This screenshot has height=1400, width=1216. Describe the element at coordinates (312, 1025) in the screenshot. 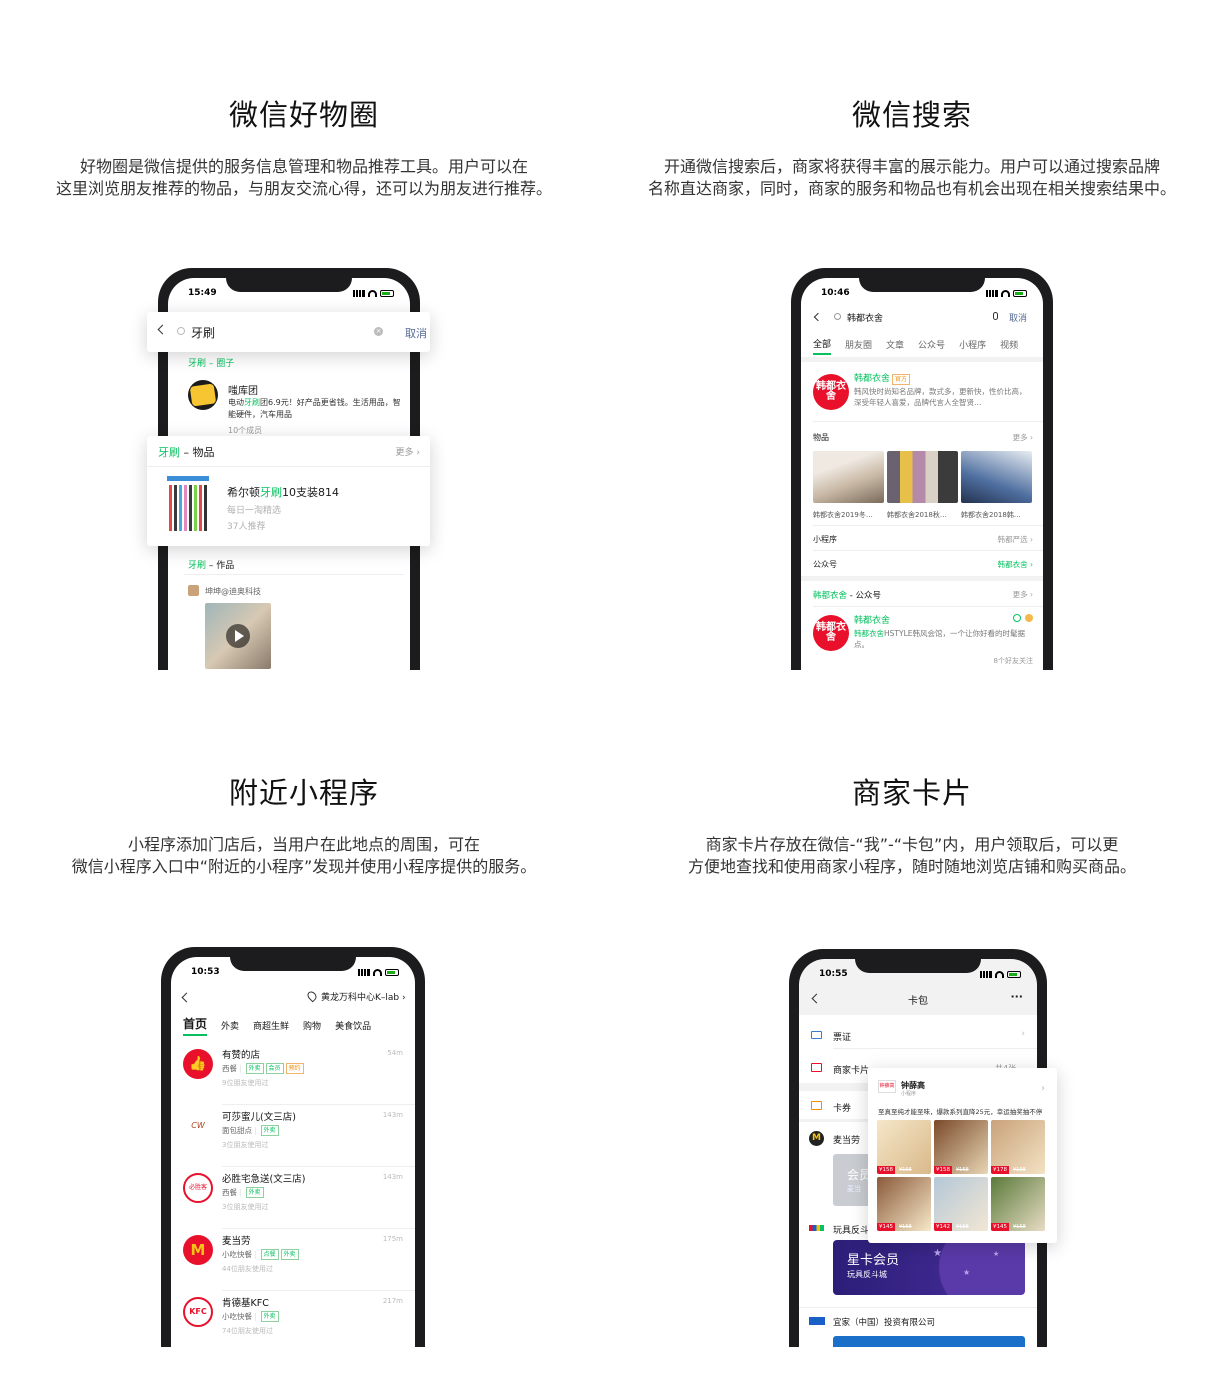

I see `tab-shopping: 购物` at that location.